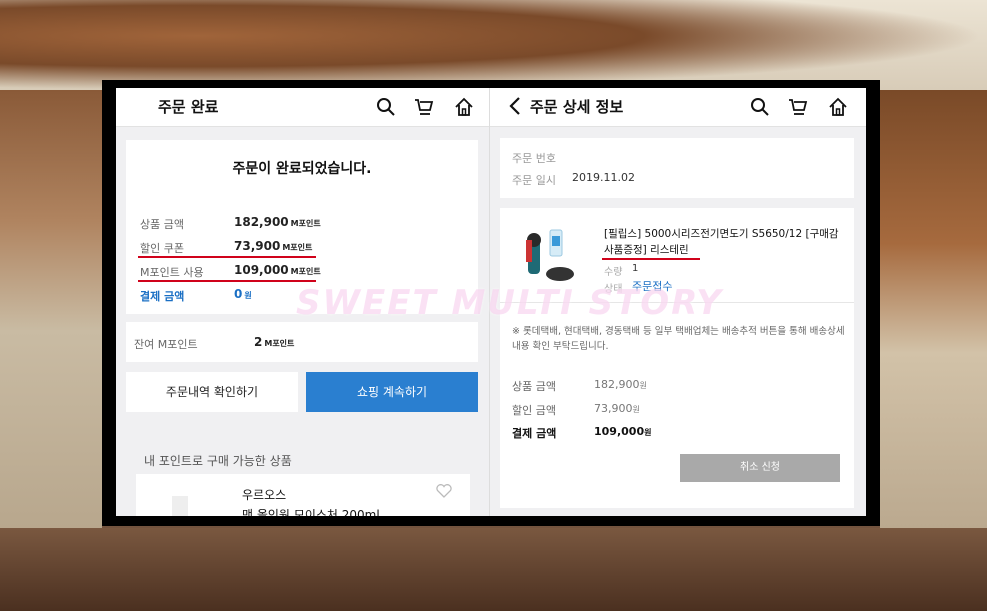  I want to click on top-bar: 주문 상세 정보, so click(678, 107).